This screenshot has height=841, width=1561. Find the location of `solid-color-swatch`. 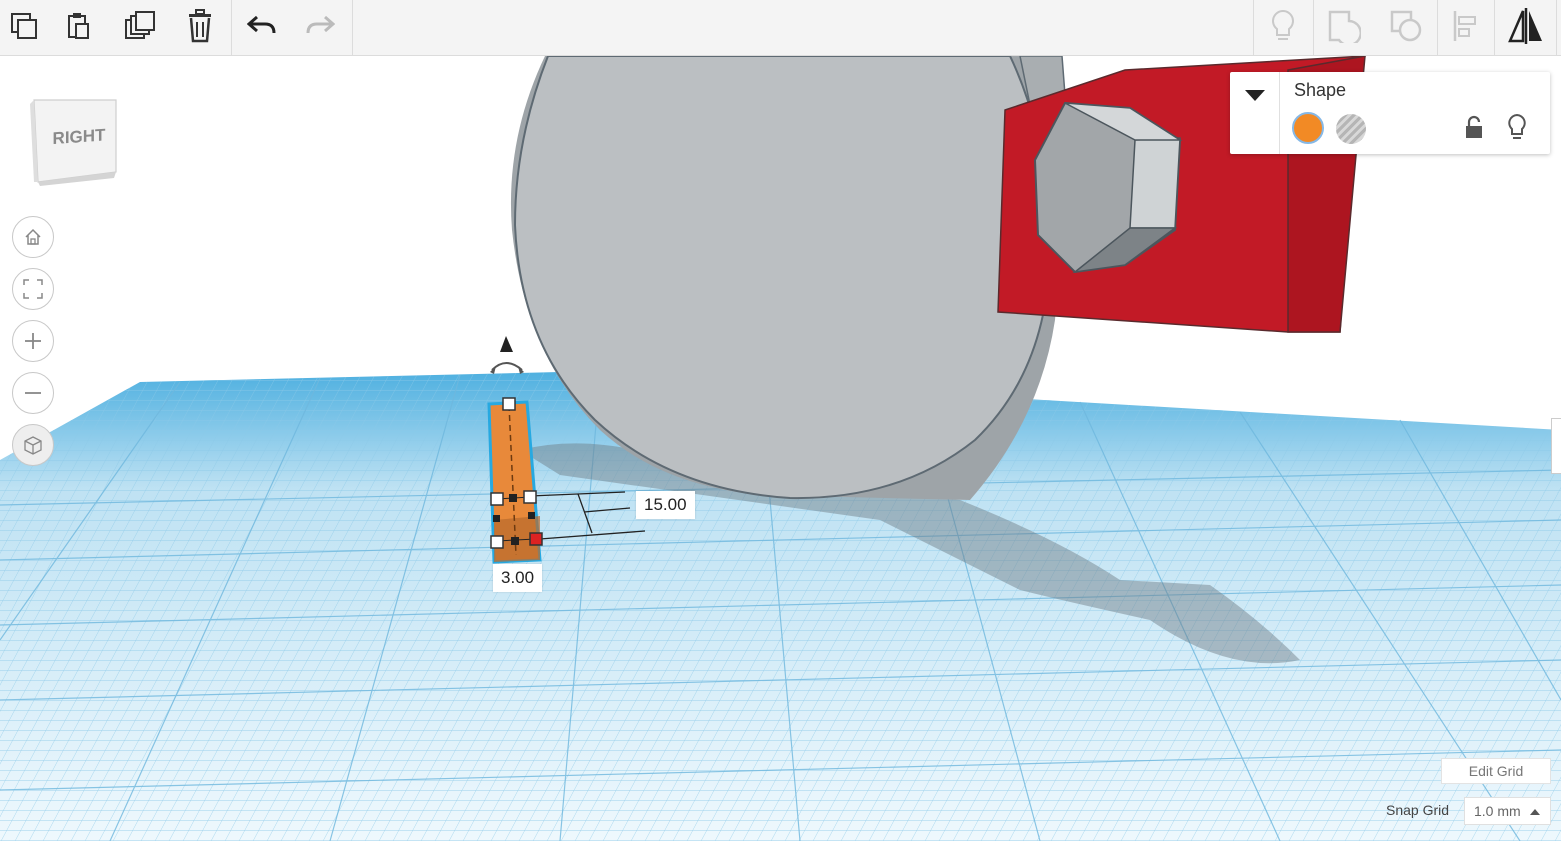

solid-color-swatch is located at coordinates (1308, 128).